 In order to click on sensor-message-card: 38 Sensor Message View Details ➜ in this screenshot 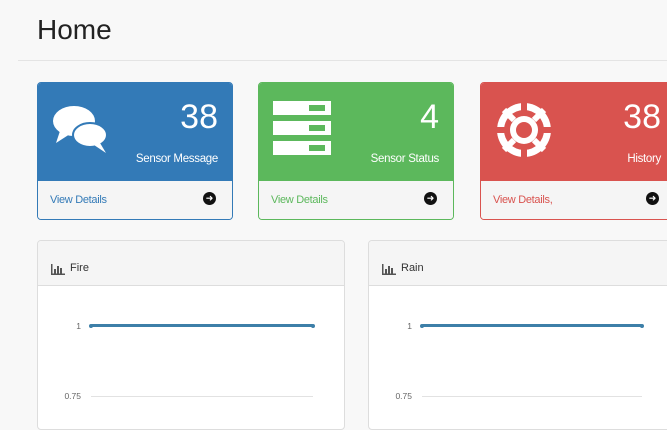, I will do `click(135, 151)`.